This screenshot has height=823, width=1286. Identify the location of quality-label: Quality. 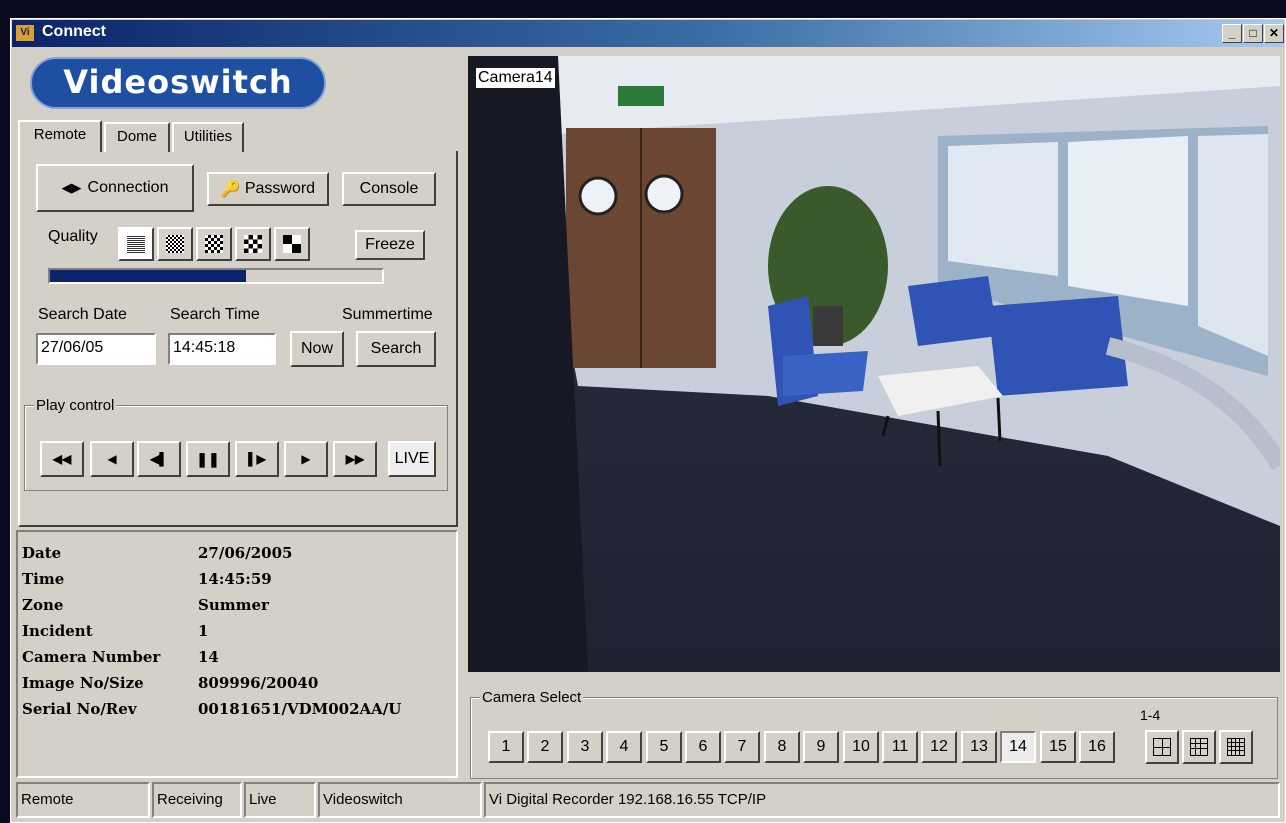
(73, 236).